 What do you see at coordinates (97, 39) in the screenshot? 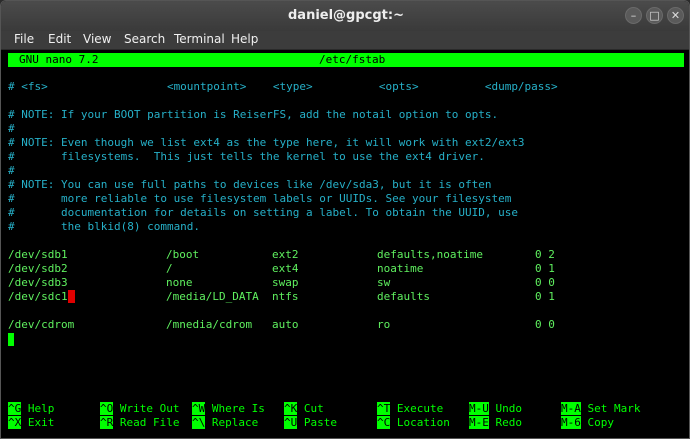
I see `menu-view: View` at bounding box center [97, 39].